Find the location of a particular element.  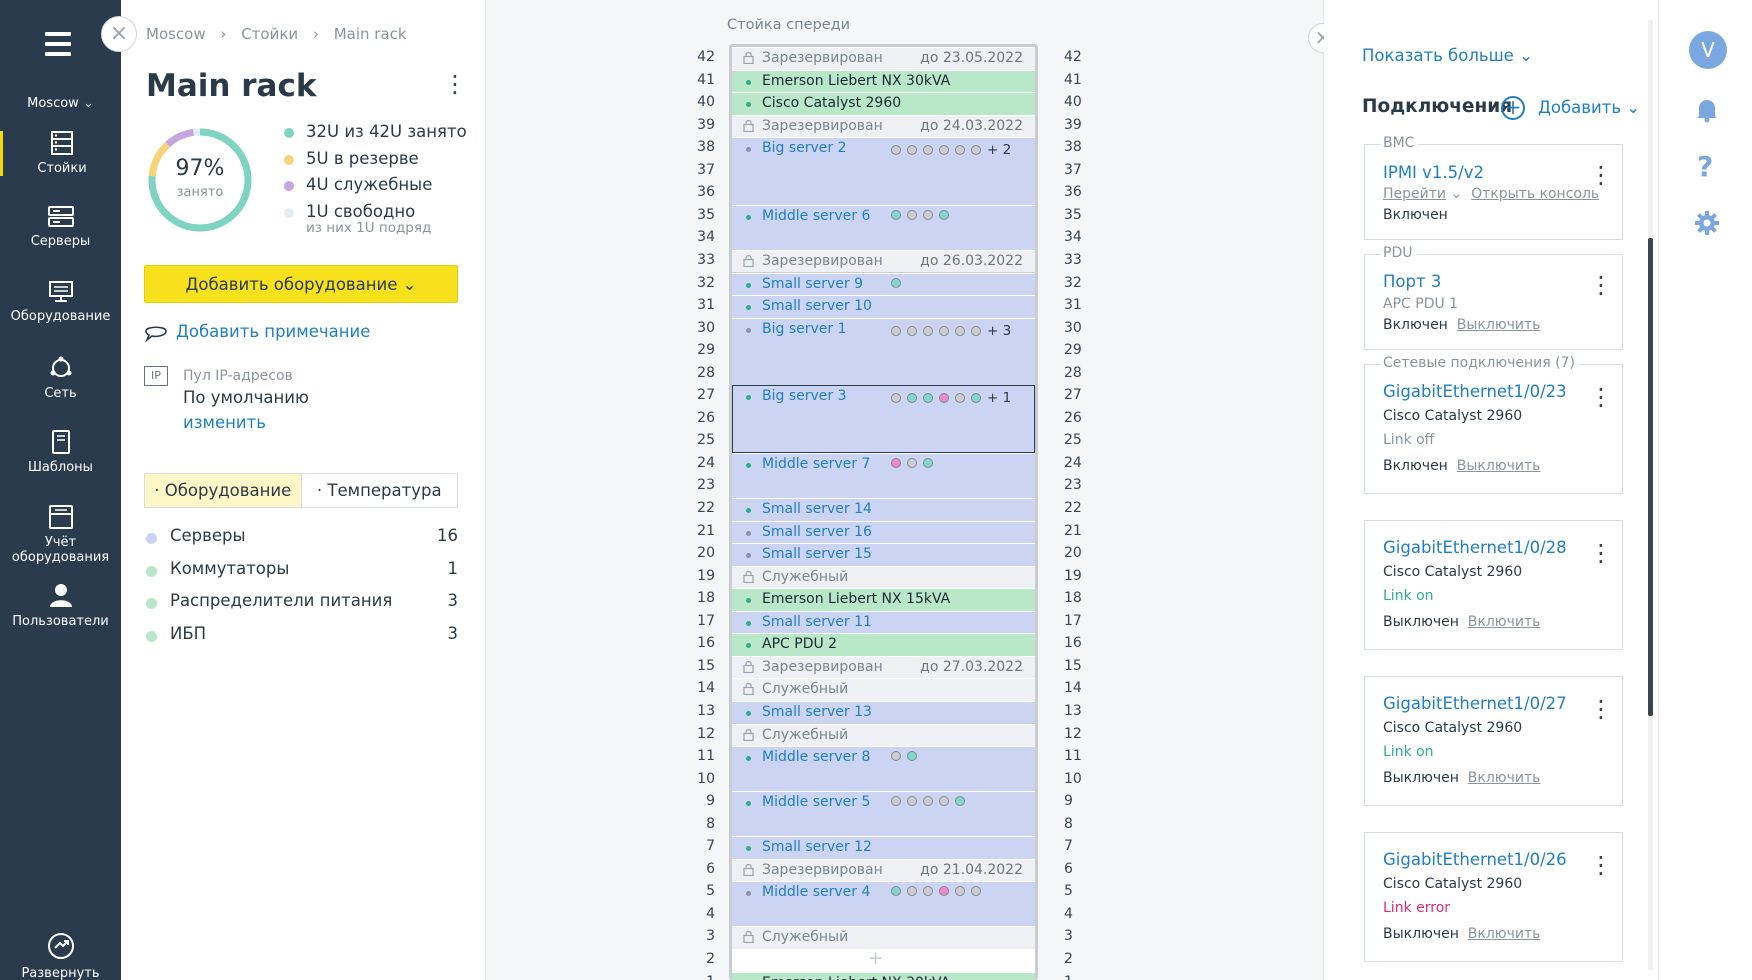

rack-device: Small server 15 is located at coordinates (883, 554).